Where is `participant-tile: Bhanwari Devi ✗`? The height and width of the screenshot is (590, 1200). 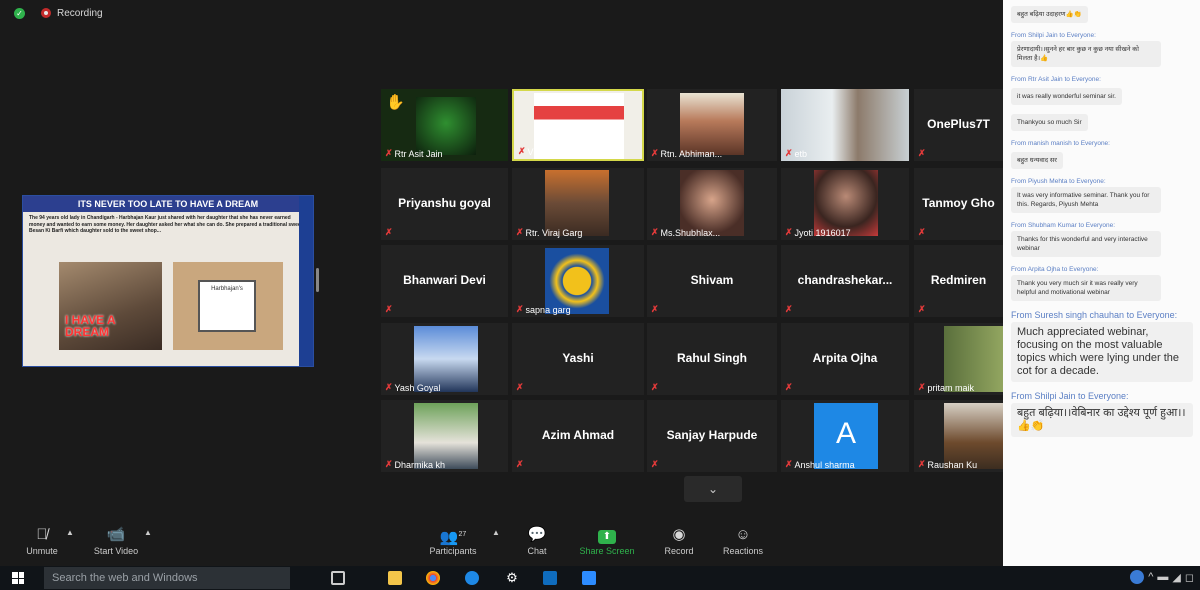
participant-tile: Bhanwari Devi ✗ is located at coordinates (444, 281).